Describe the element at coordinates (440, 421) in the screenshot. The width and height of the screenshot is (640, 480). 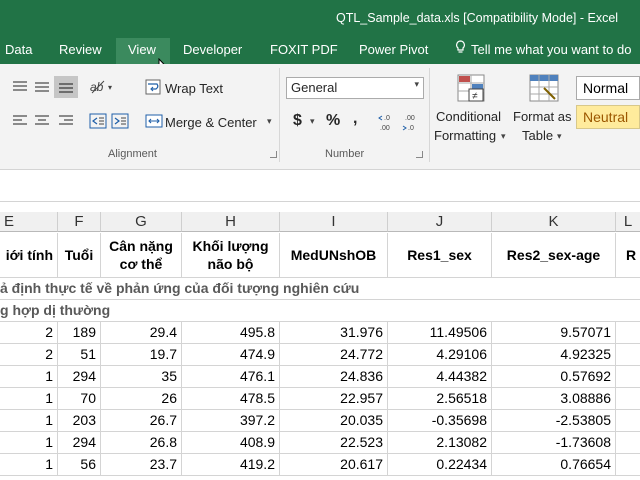
I see `cell-res1-sex: -0.35698` at that location.